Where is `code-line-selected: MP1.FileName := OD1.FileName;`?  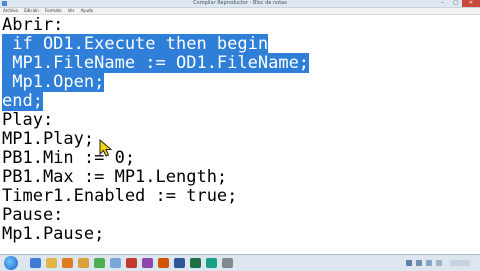 code-line-selected: MP1.FileName := OD1.FileName; is located at coordinates (156, 63).